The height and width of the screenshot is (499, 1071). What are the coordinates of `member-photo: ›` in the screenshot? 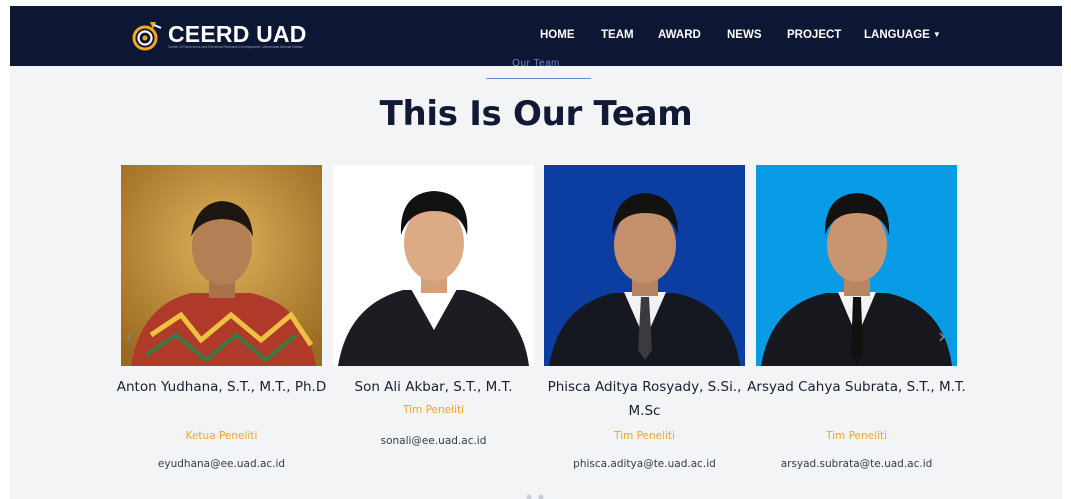 It's located at (856, 265).